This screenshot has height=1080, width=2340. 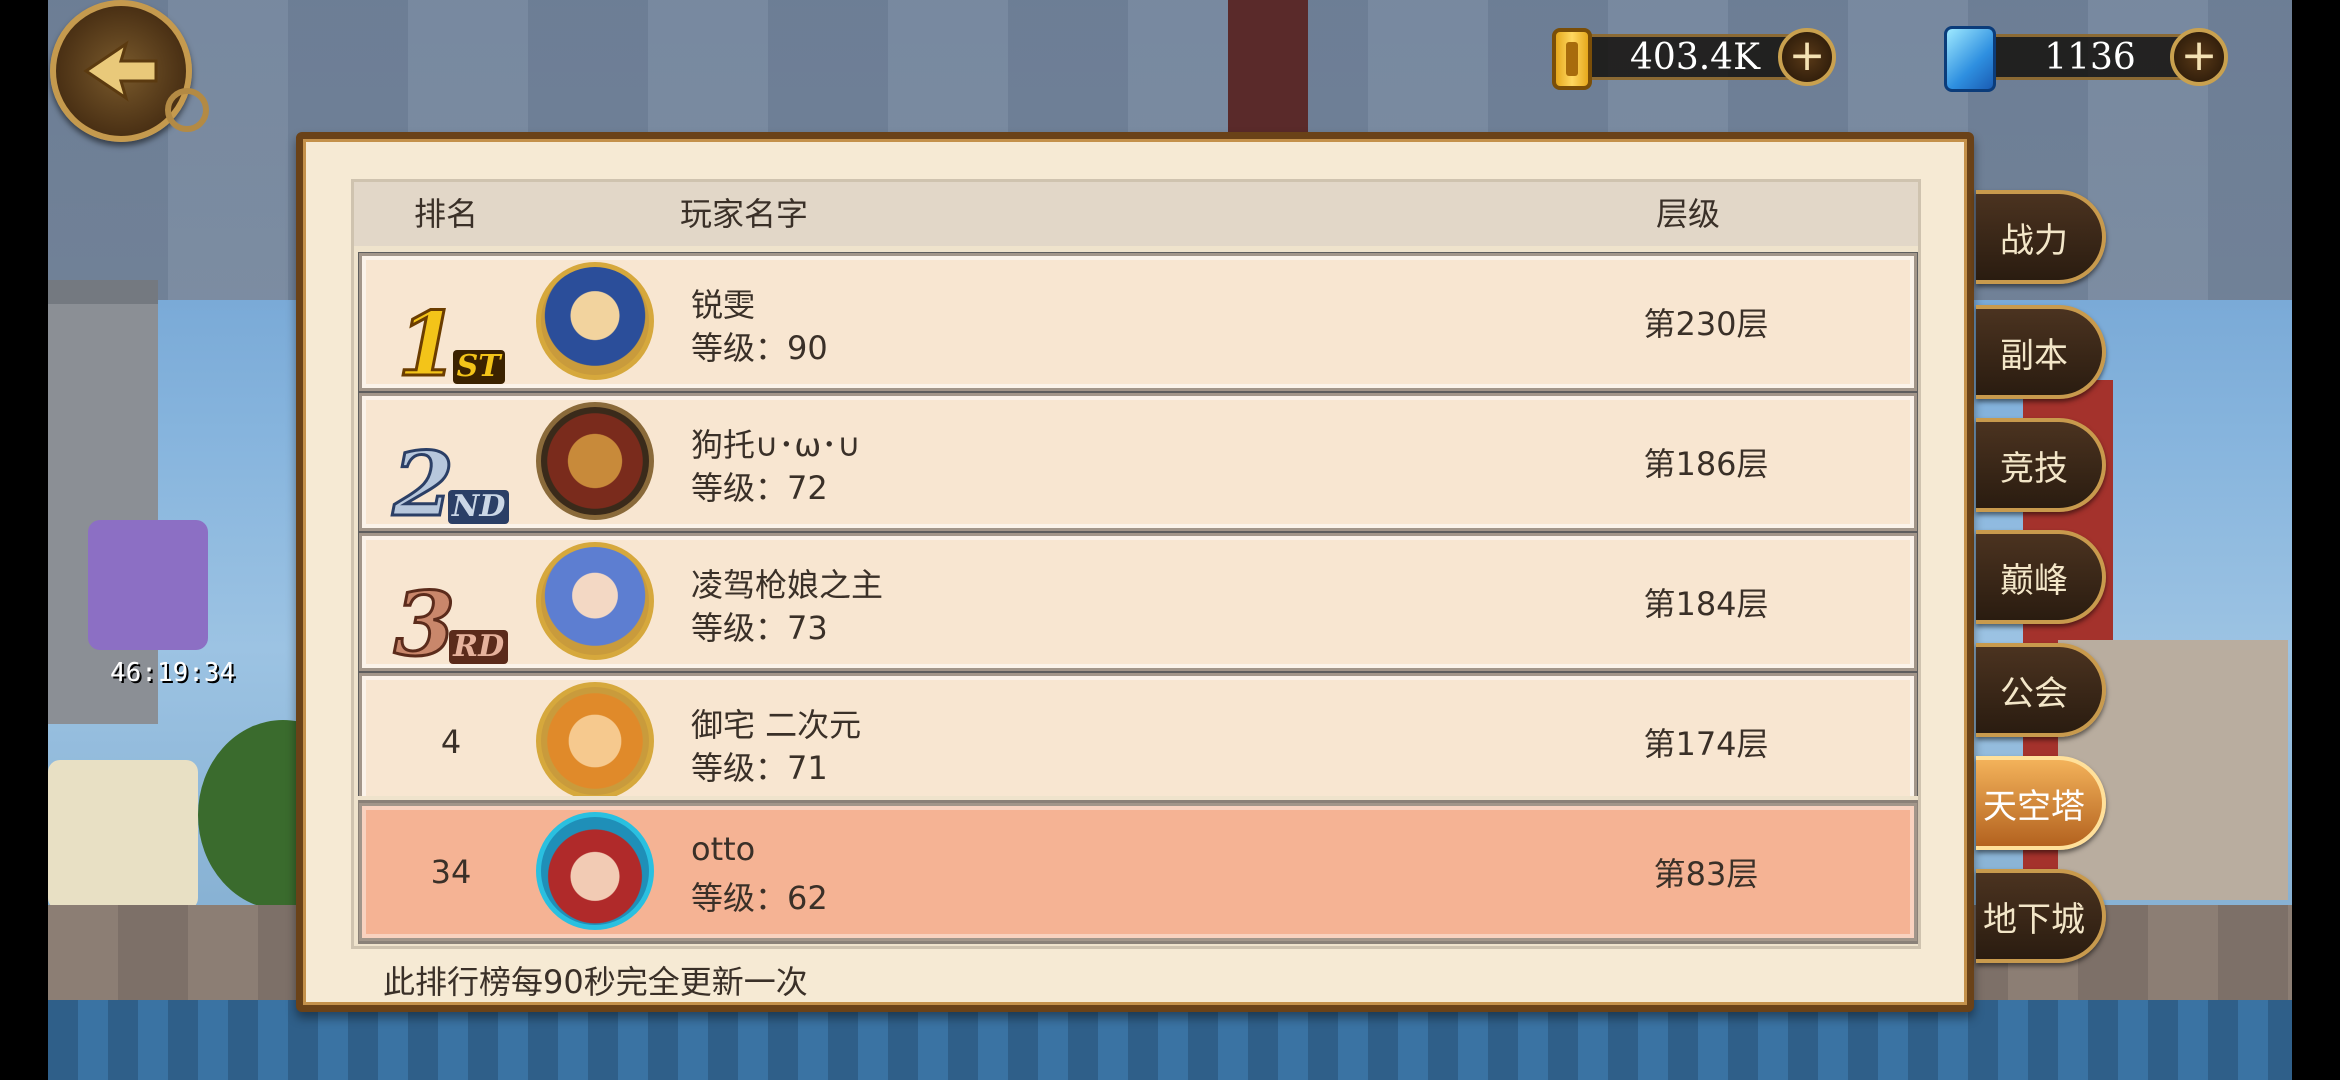 I want to click on table-header: 排名 玩家名字 层级, so click(x=1136, y=214).